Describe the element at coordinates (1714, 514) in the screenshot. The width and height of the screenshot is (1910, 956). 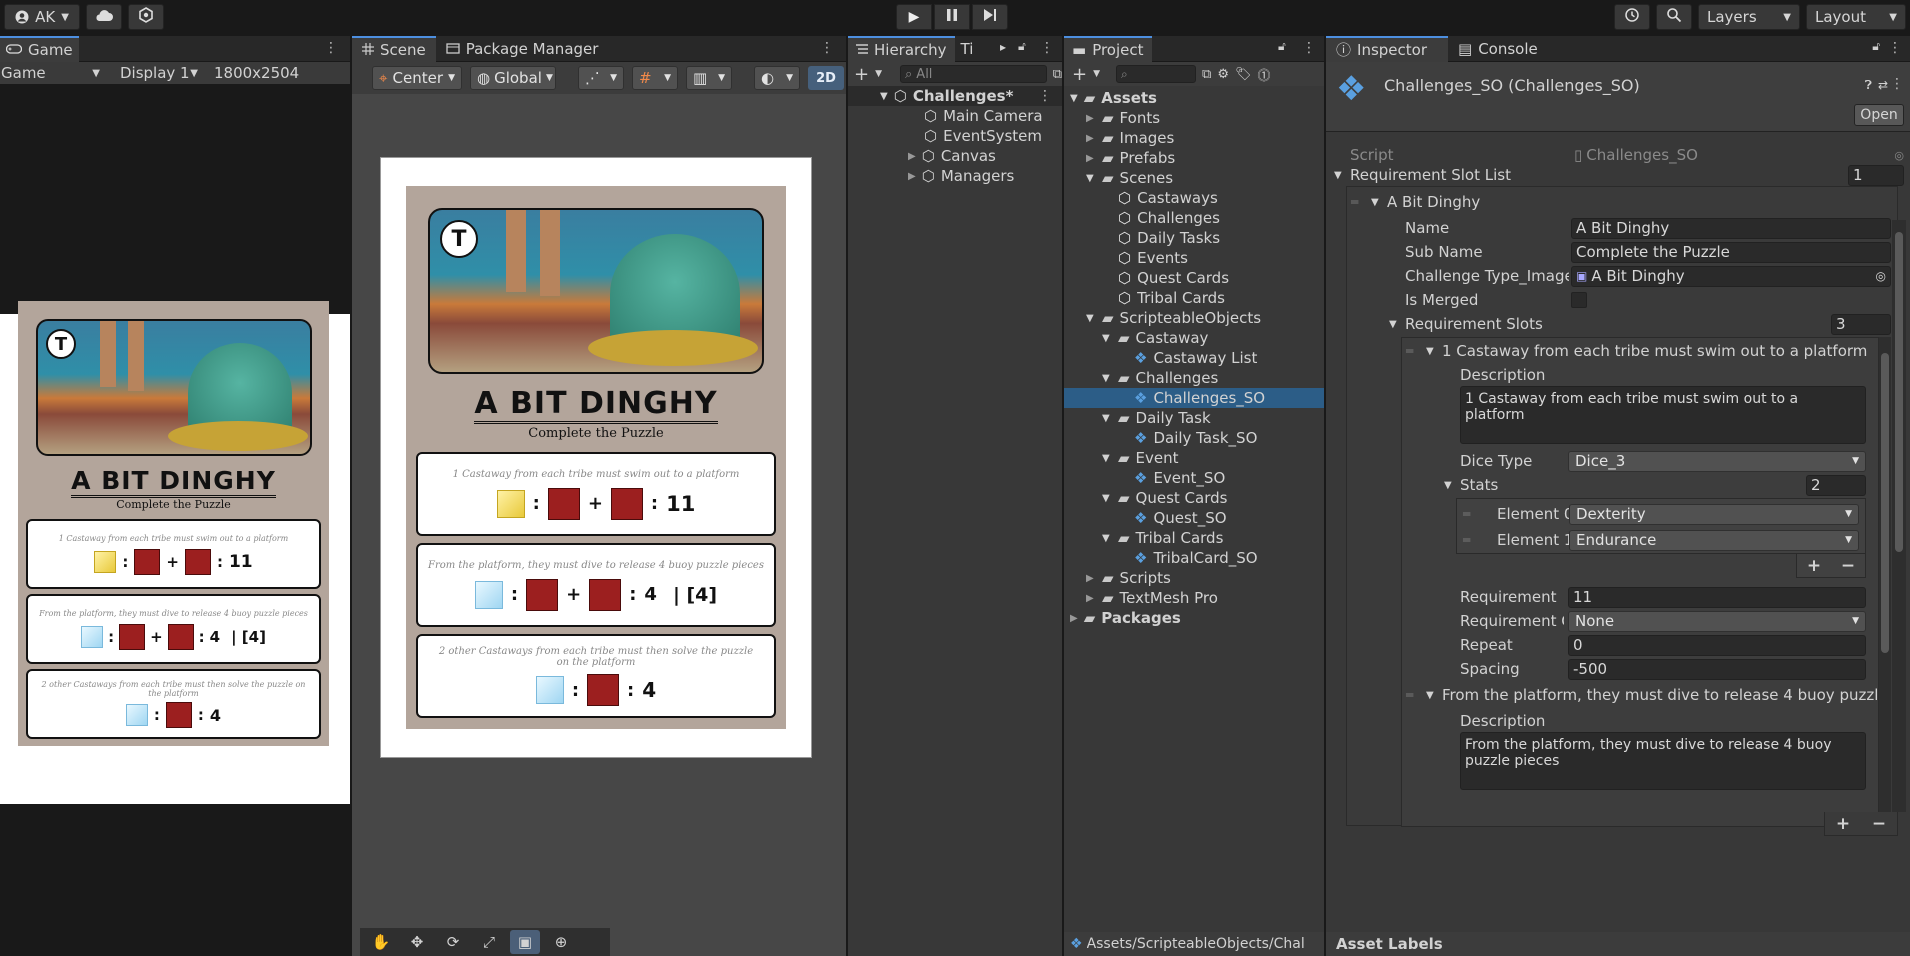
I see `stat-element-0-dropdown: Dexterity ▼` at that location.